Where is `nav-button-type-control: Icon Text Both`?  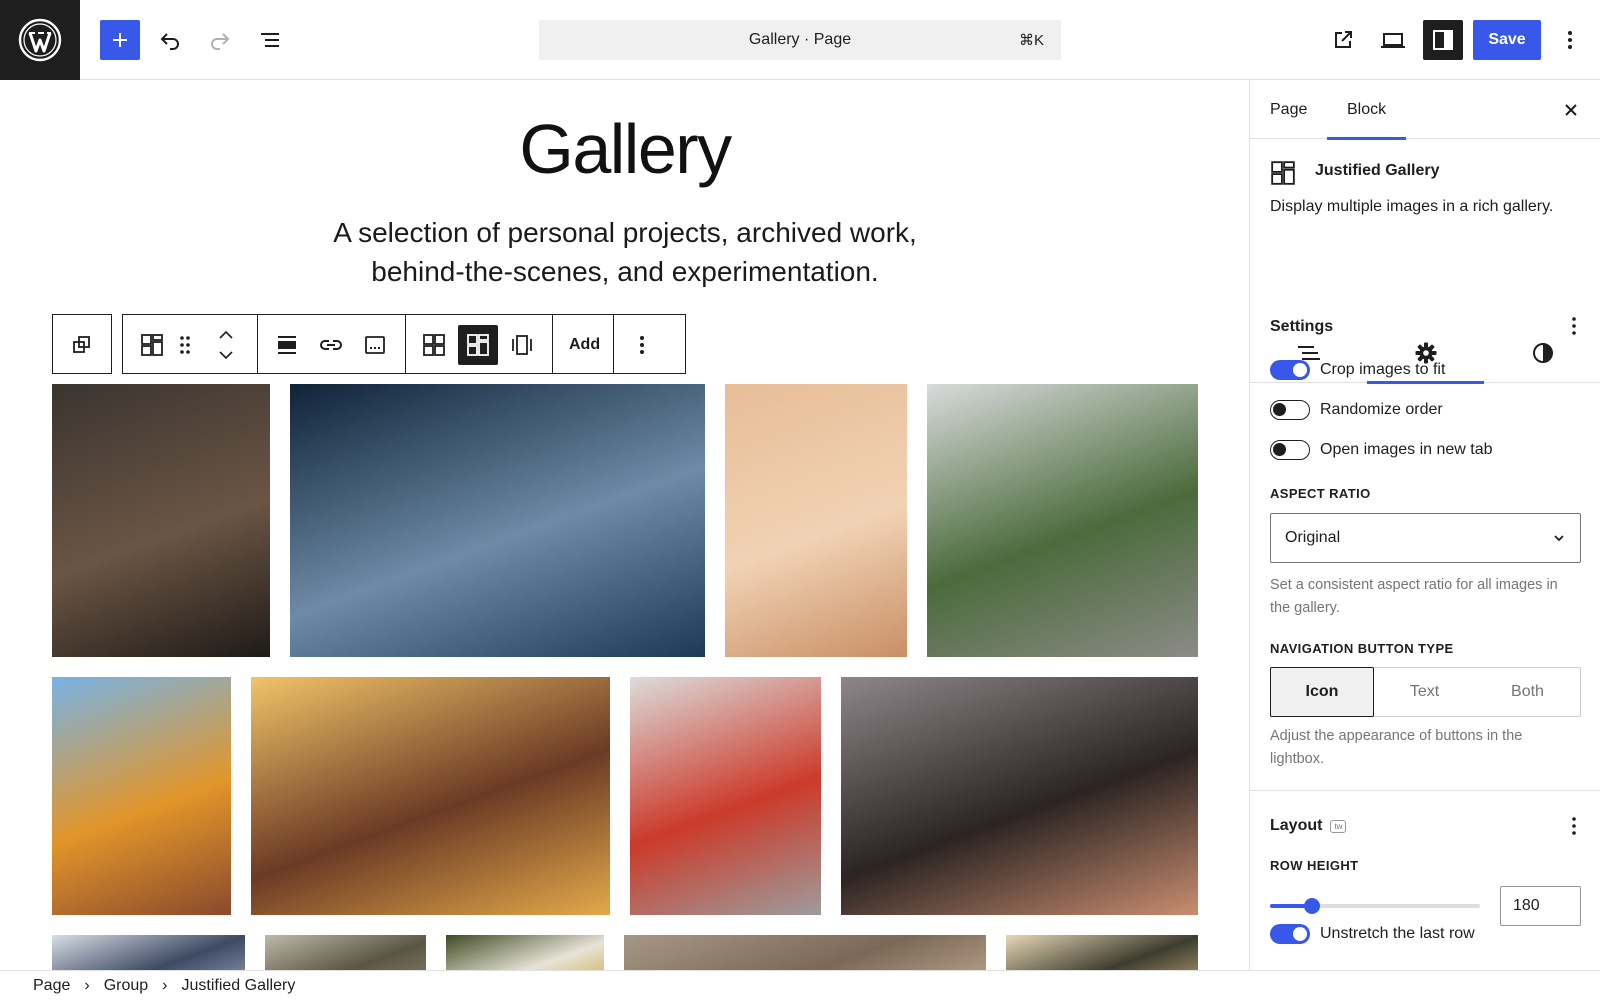 nav-button-type-control: Icon Text Both is located at coordinates (1425, 692).